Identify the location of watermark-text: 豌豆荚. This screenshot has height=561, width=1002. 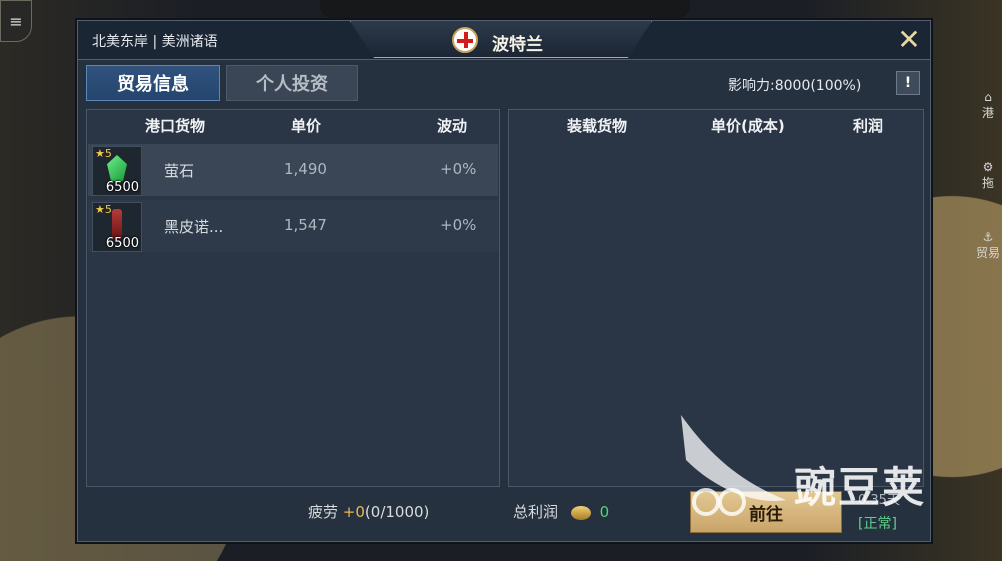
(860, 487).